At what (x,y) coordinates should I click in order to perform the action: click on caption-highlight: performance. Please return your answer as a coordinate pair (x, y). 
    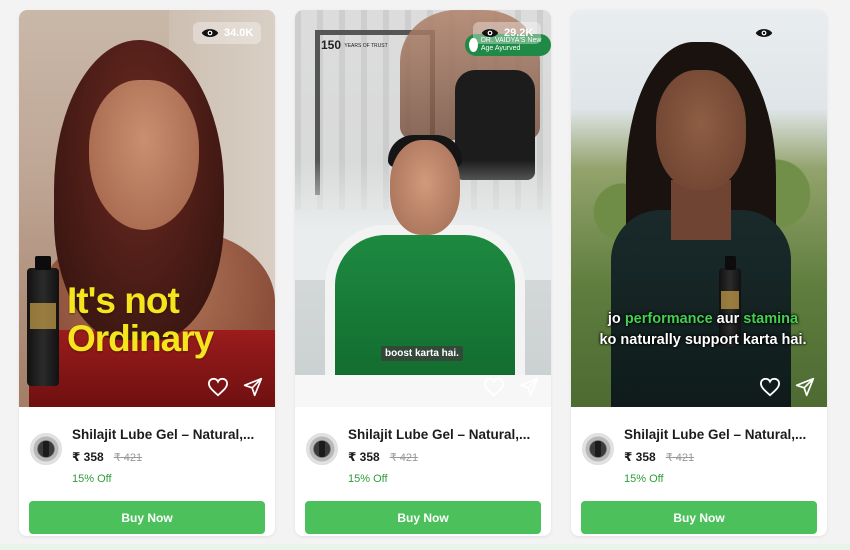
    Looking at the image, I should click on (668, 319).